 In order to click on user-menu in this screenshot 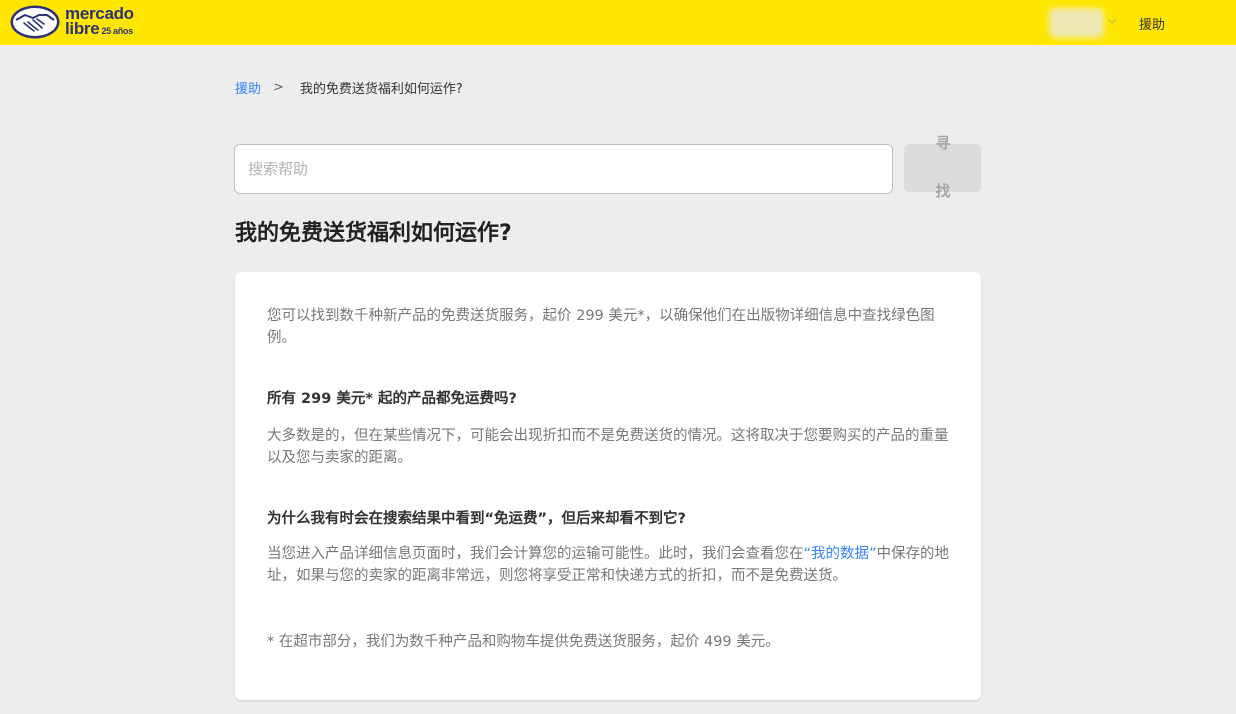, I will do `click(1084, 23)`.